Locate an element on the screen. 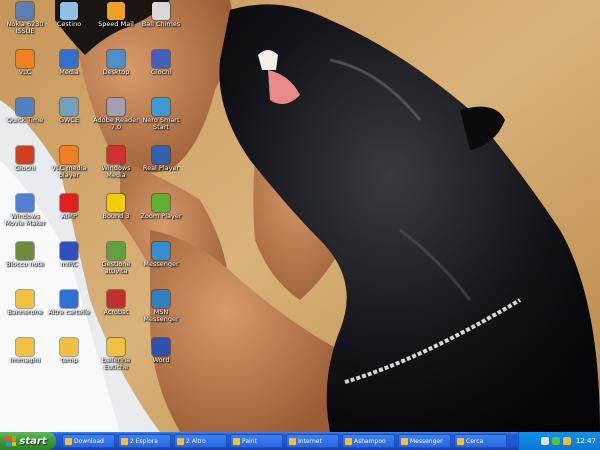 The height and width of the screenshot is (450, 600). desktop-shortcut: AIMP is located at coordinates (69, 207).